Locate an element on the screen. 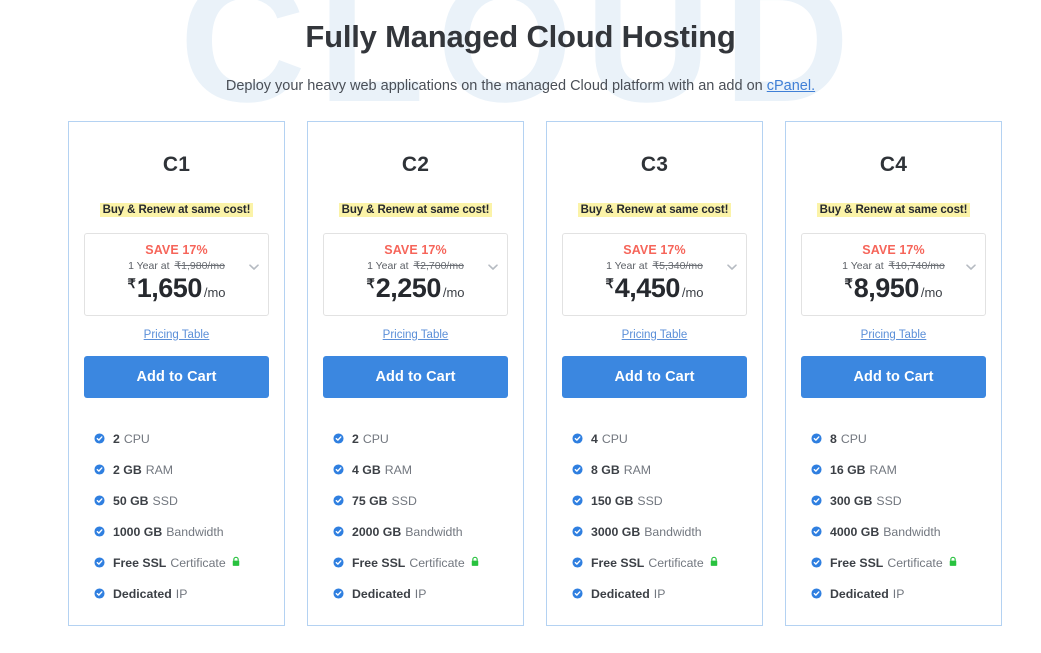  feature-item: 4 GB RAM is located at coordinates (420, 469).